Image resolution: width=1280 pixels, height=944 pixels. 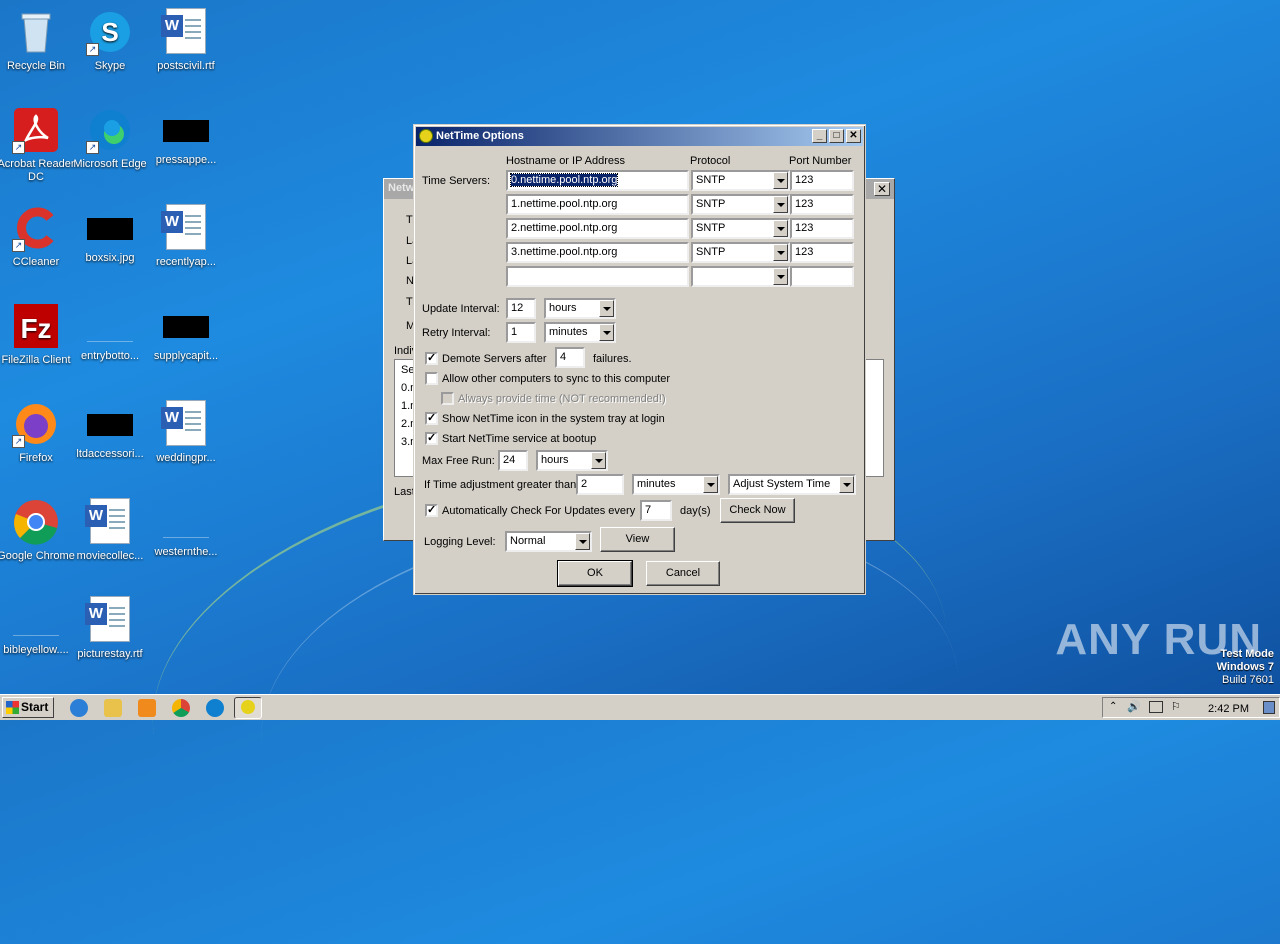 What do you see at coordinates (181, 708) in the screenshot?
I see `chrome-icon` at bounding box center [181, 708].